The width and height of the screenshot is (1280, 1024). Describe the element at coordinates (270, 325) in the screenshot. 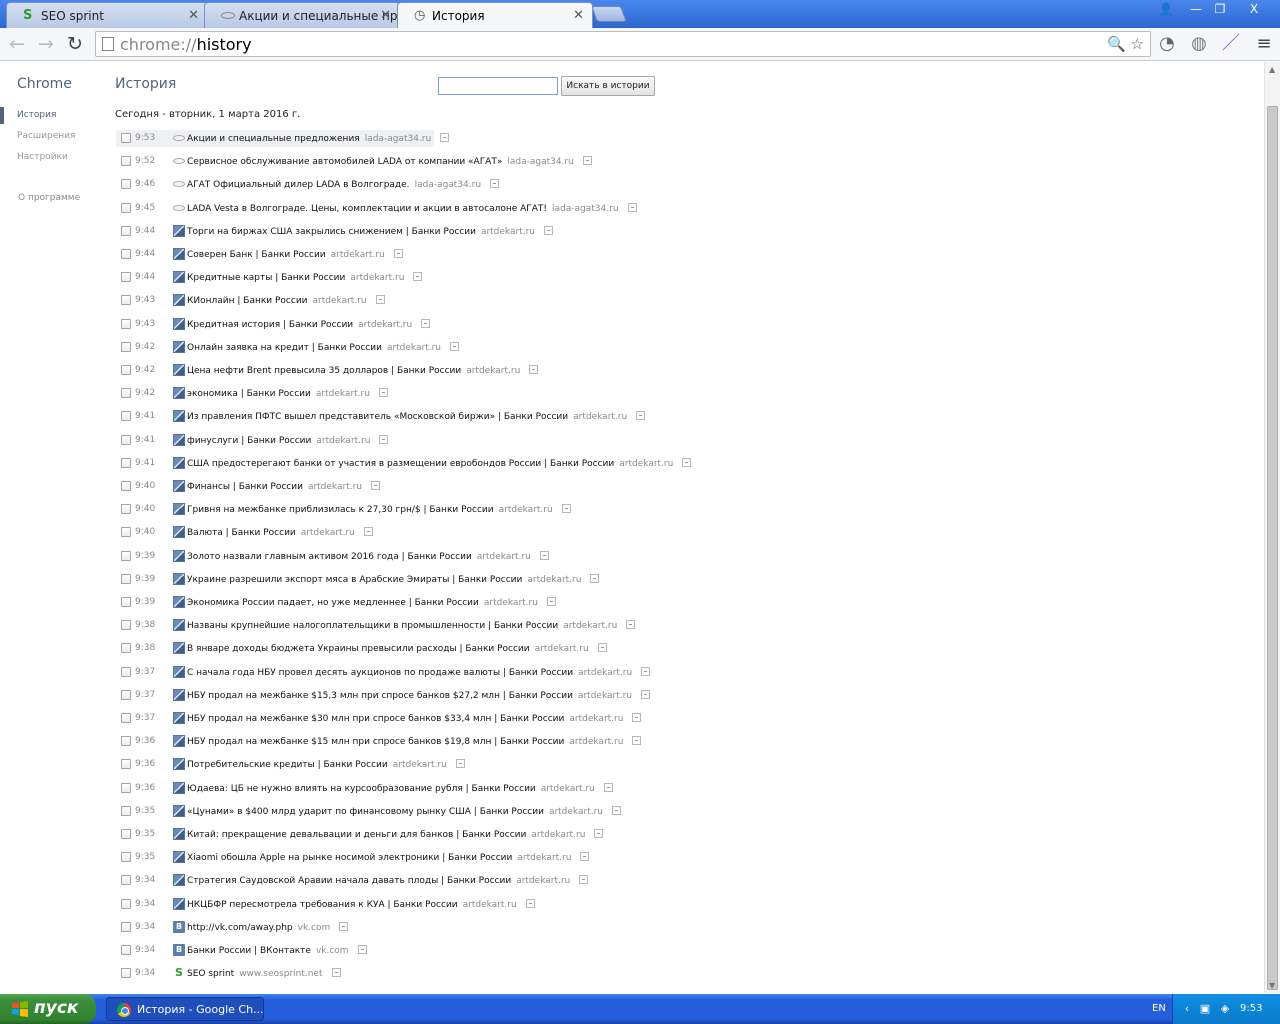

I see `entry-title-link: Кредитная история | Банки России` at that location.